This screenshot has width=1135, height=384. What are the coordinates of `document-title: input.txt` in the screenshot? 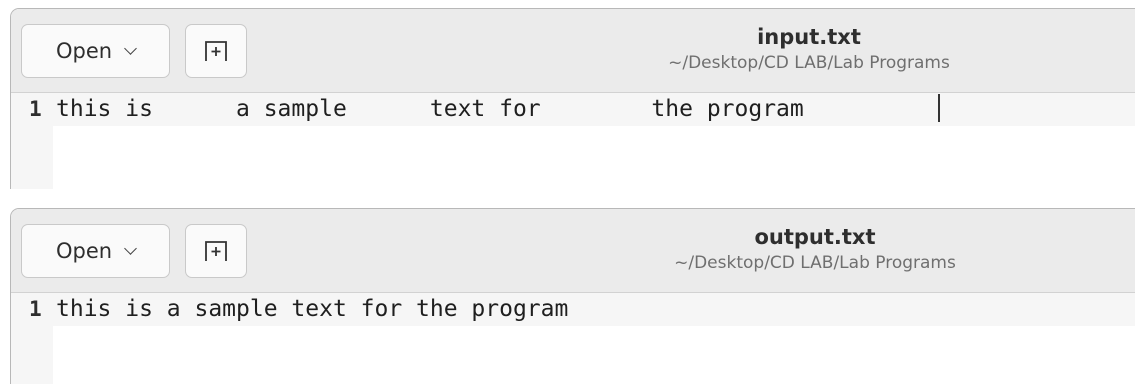 It's located at (809, 37).